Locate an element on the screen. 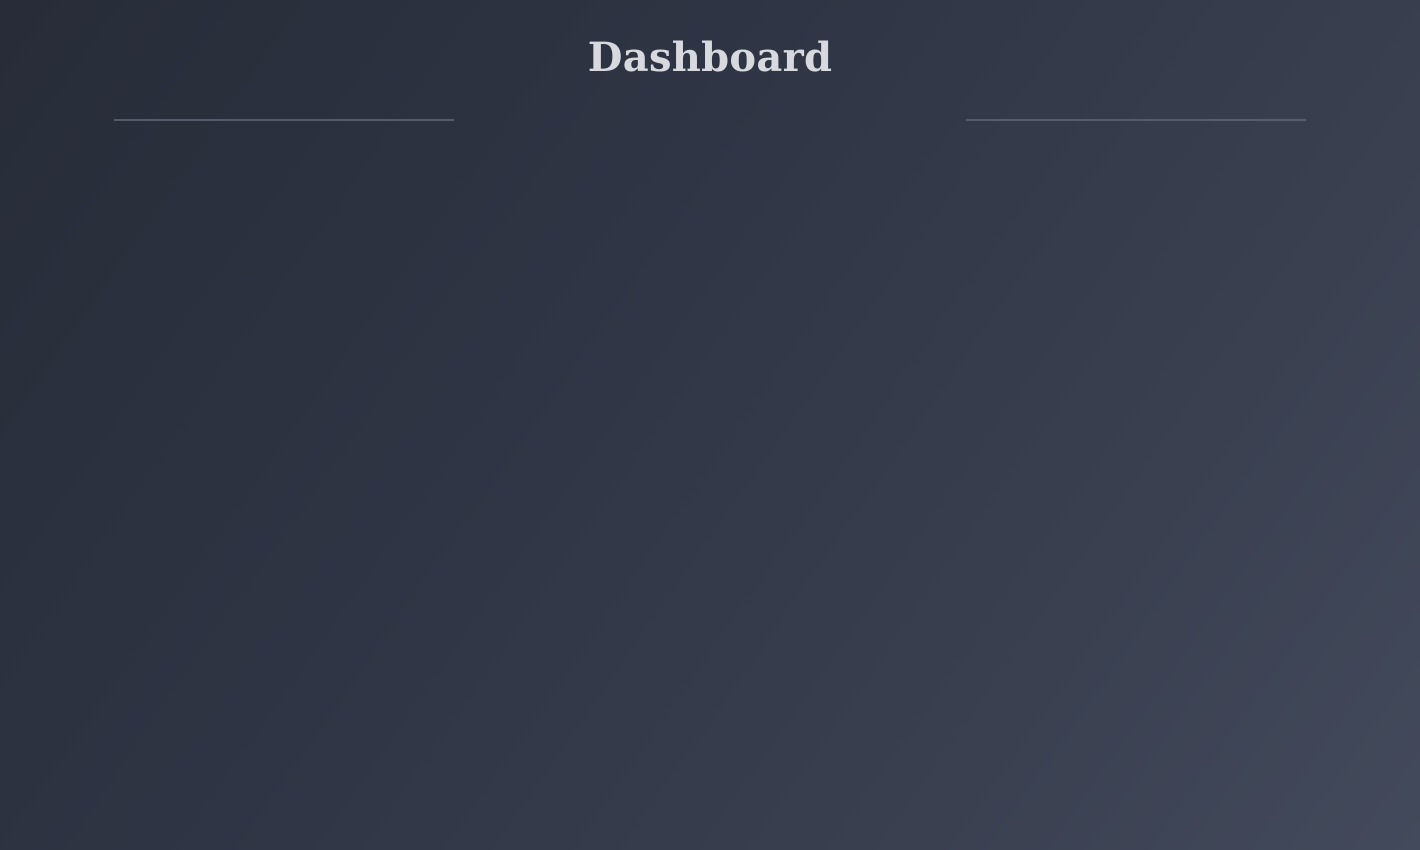  page-title: Dashboard is located at coordinates (710, 57).